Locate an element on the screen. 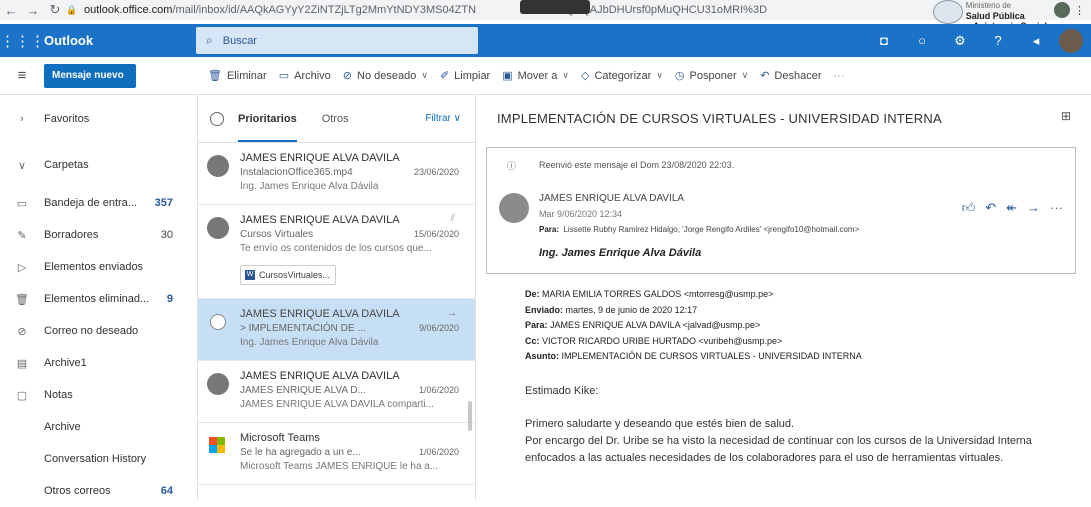 The height and width of the screenshot is (507, 1091). move-button: ▣ Mover a ∨ is located at coordinates (535, 76).